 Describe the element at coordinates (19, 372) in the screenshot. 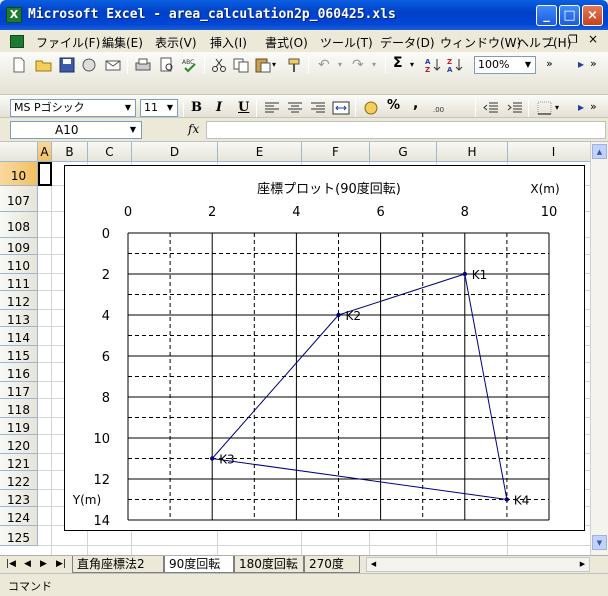

I see `row-header-116: 116` at that location.